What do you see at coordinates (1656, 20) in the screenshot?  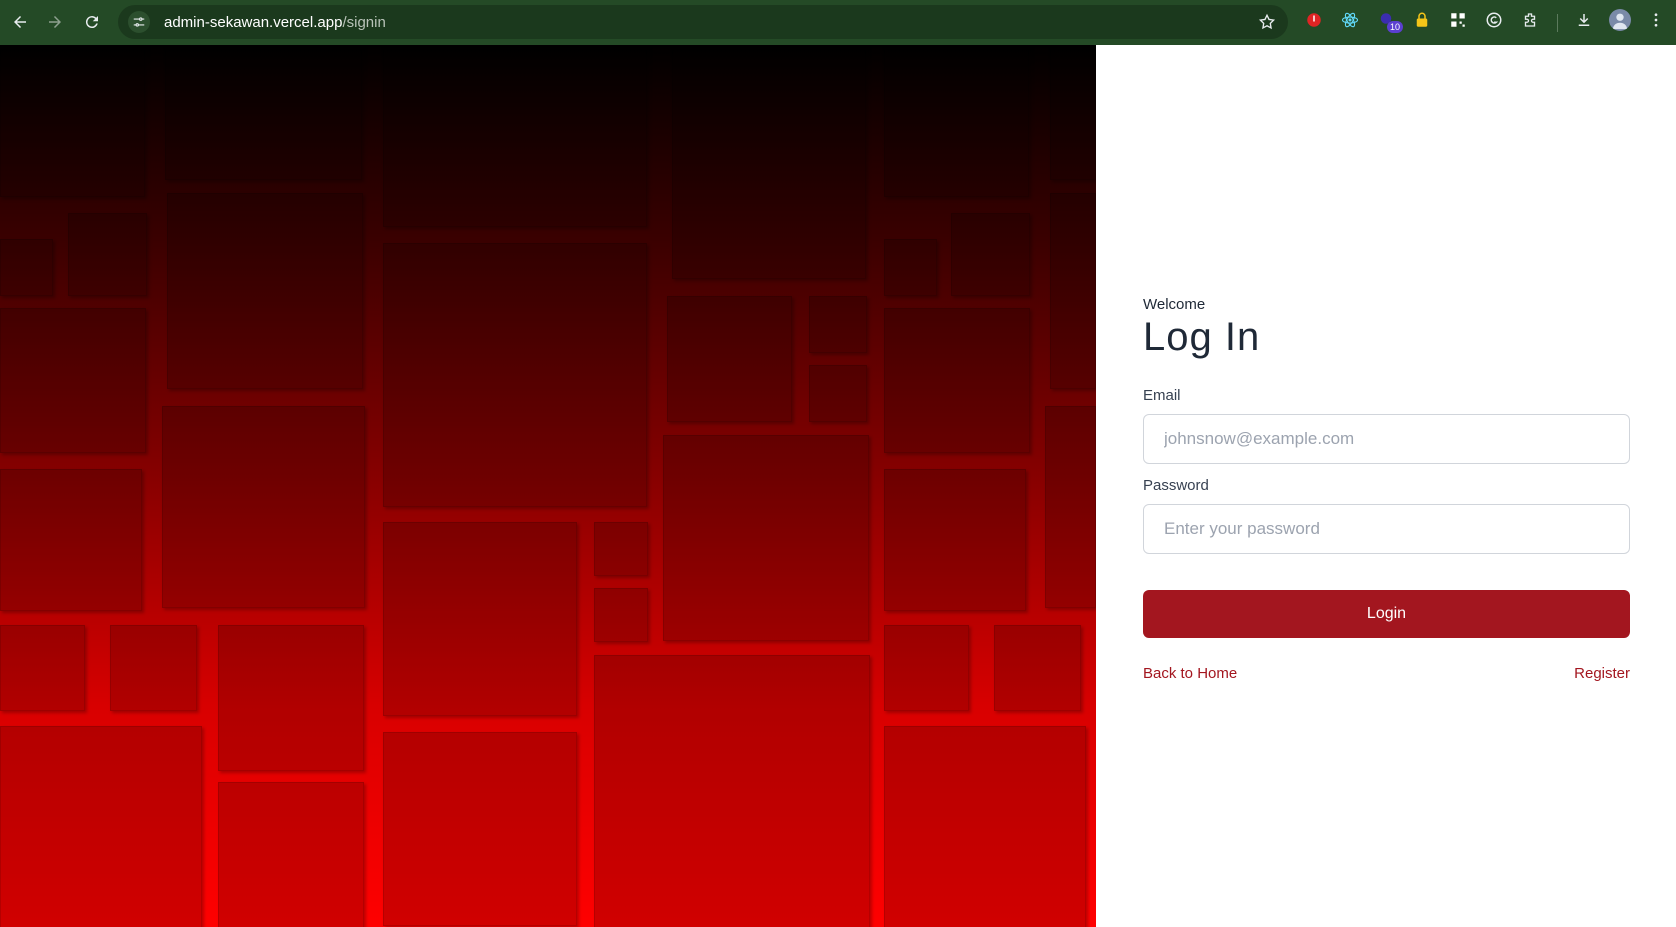 I see `menu-icon` at bounding box center [1656, 20].